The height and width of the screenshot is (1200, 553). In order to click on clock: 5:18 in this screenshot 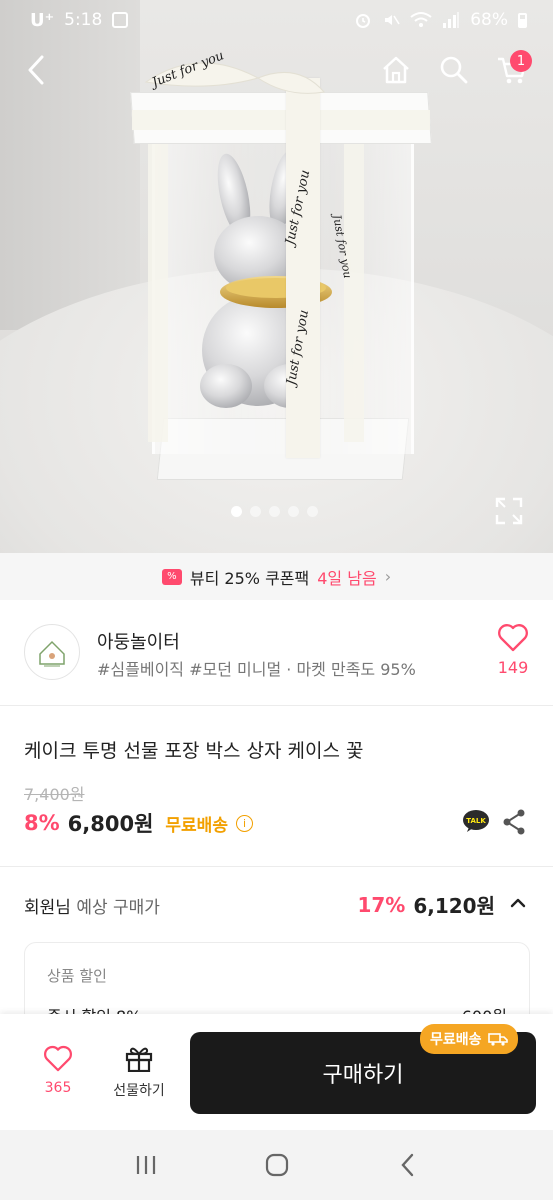, I will do `click(83, 20)`.